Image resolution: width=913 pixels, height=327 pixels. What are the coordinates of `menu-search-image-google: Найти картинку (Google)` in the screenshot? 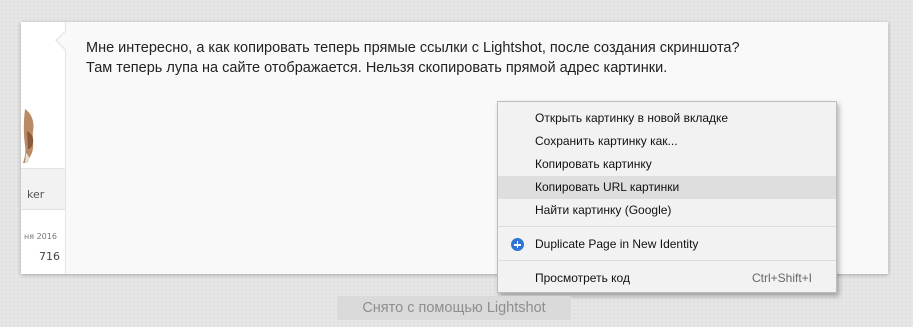 It's located at (667, 210).